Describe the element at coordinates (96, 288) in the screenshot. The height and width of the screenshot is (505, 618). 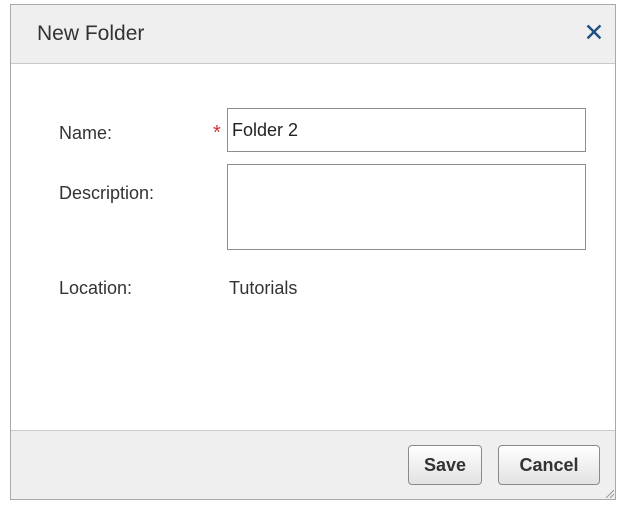
I see `location-label: Location:` at that location.